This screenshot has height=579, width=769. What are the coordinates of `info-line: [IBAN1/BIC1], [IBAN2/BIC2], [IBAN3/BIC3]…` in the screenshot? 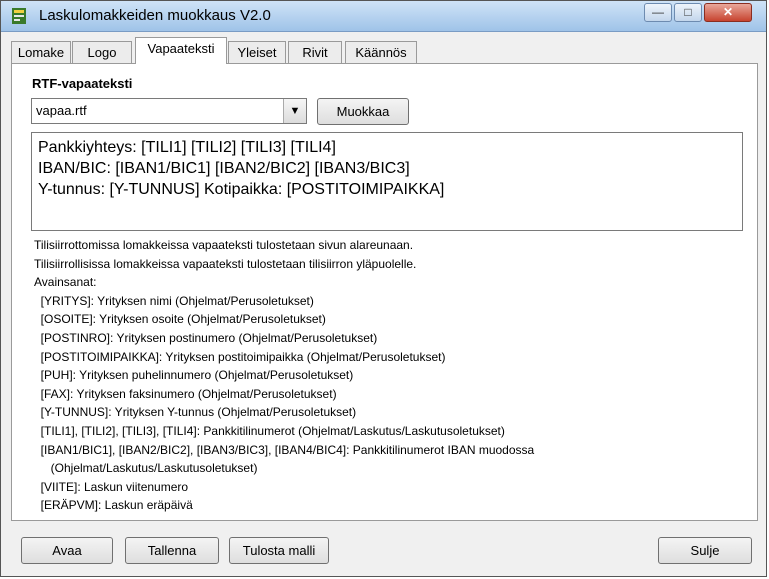 It's located at (284, 449).